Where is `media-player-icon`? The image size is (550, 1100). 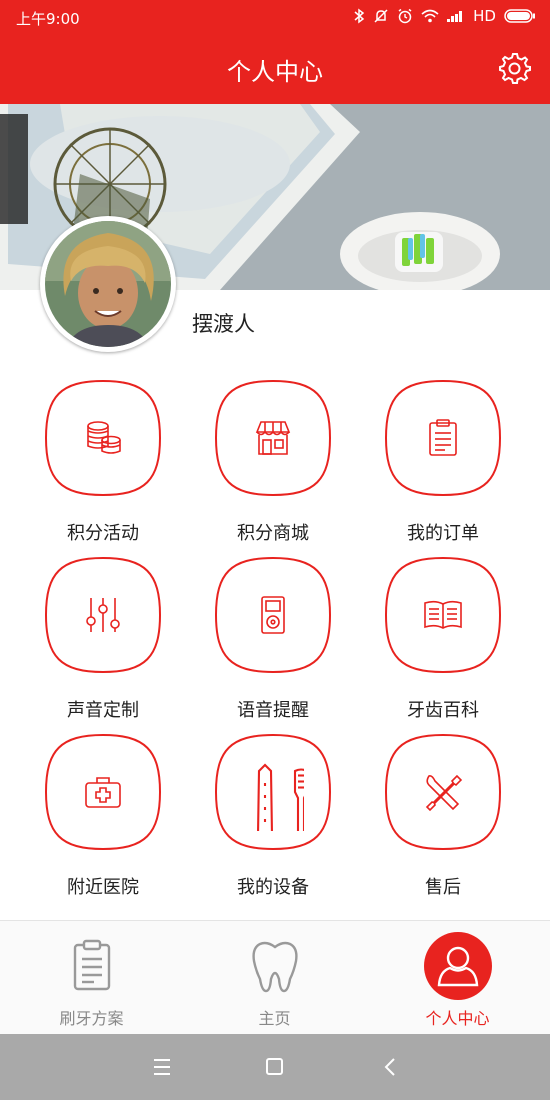
media-player-icon is located at coordinates (273, 615).